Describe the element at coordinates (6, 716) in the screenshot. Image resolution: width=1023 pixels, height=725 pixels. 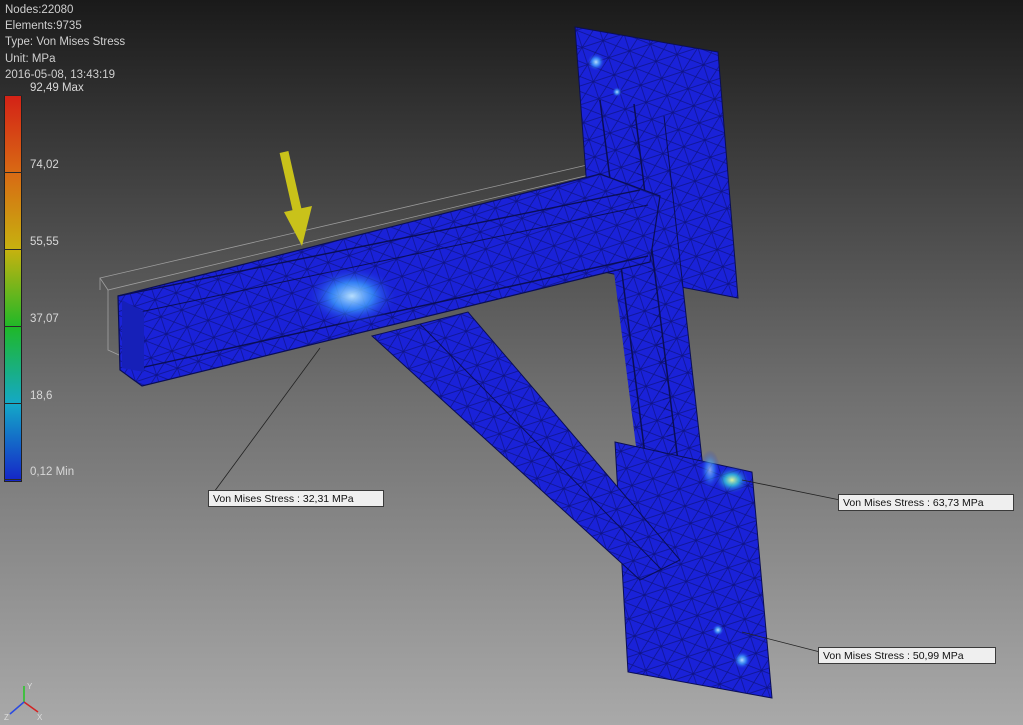
I see `triad-z-label: Z` at that location.